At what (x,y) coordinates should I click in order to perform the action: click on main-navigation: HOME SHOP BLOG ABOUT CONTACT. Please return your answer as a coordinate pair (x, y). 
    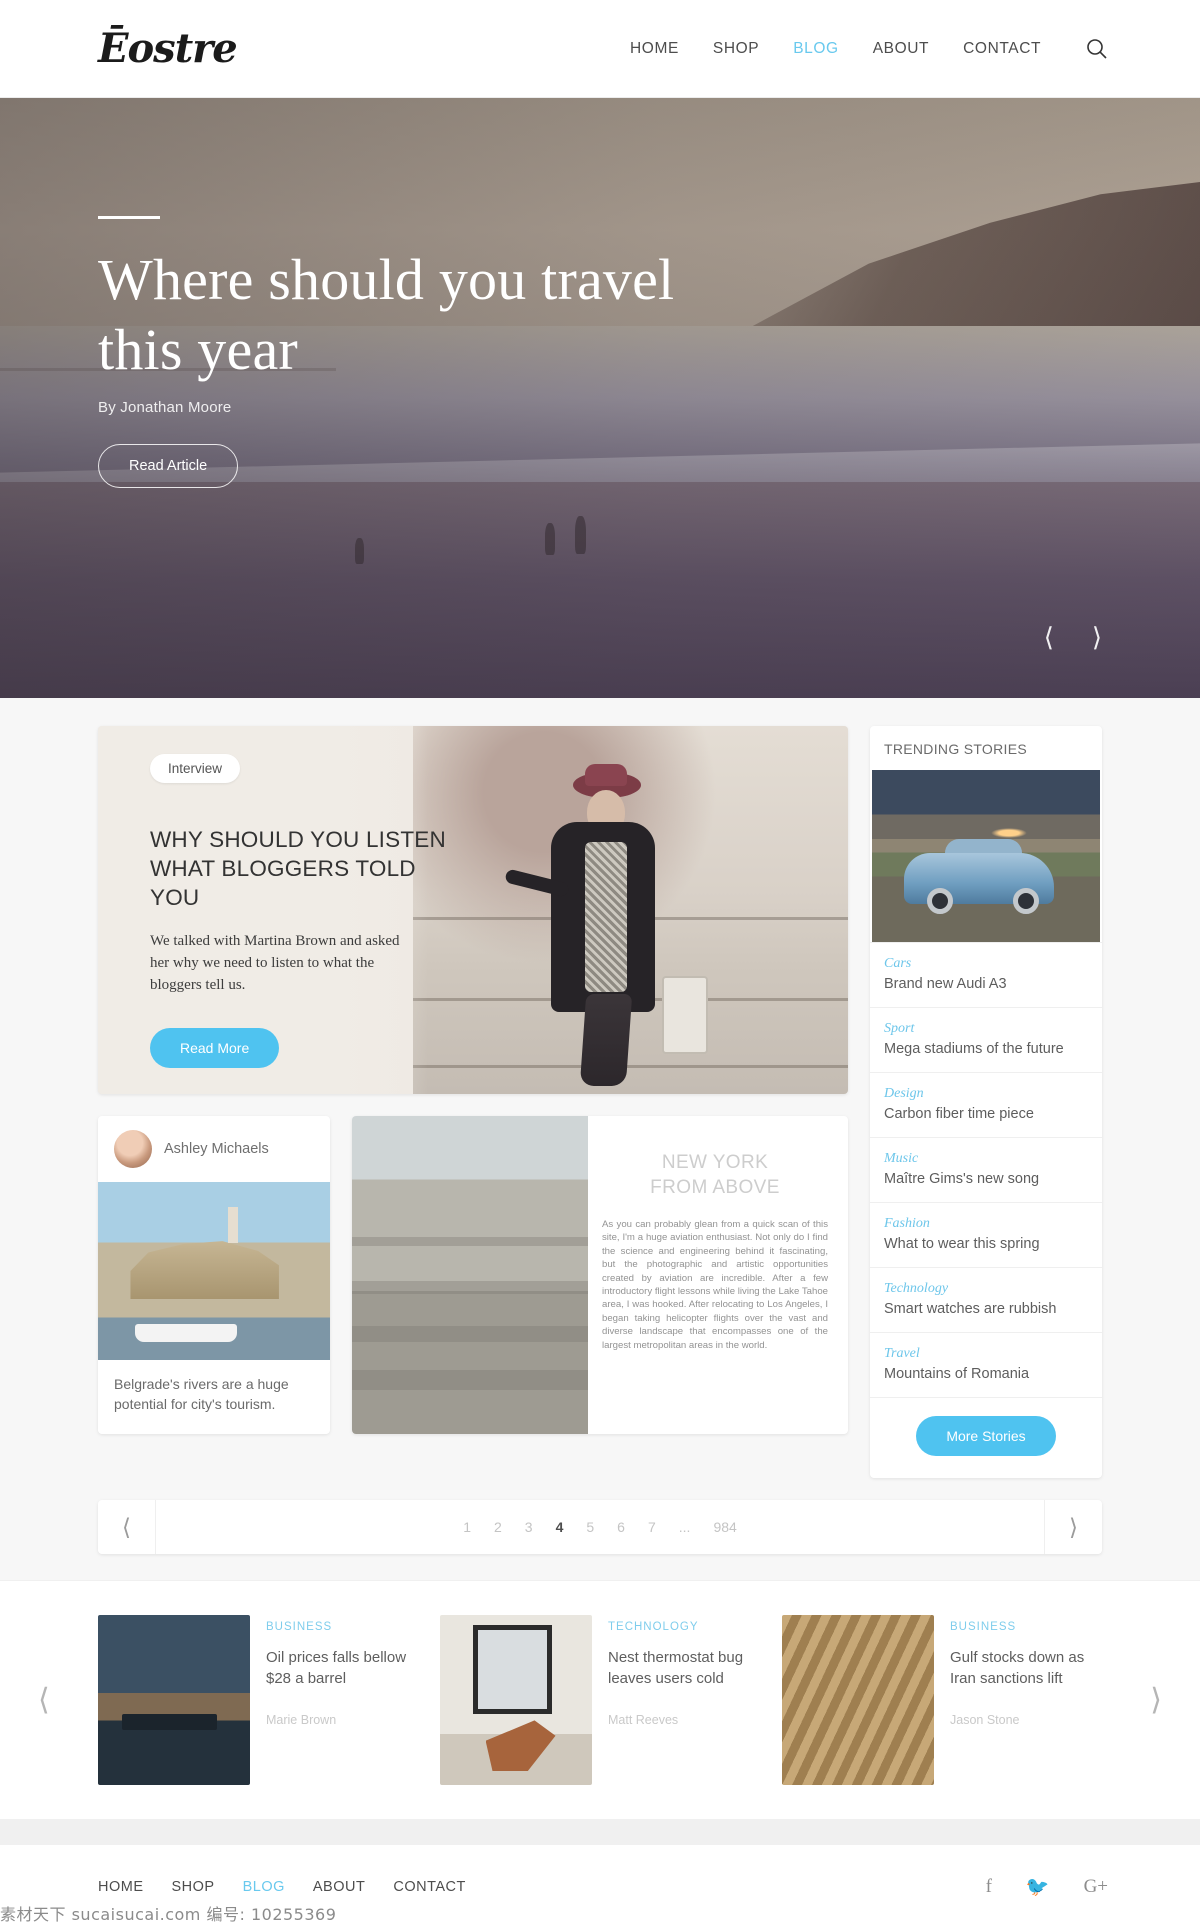
    Looking at the image, I should click on (835, 49).